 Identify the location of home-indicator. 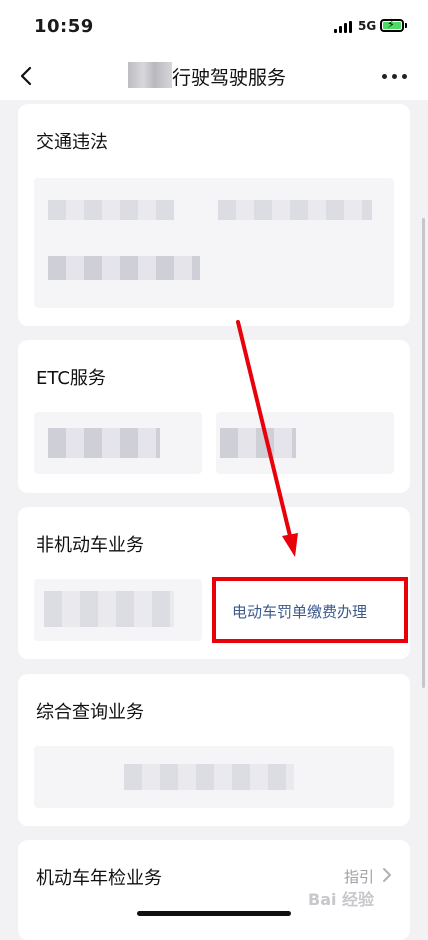
(214, 913).